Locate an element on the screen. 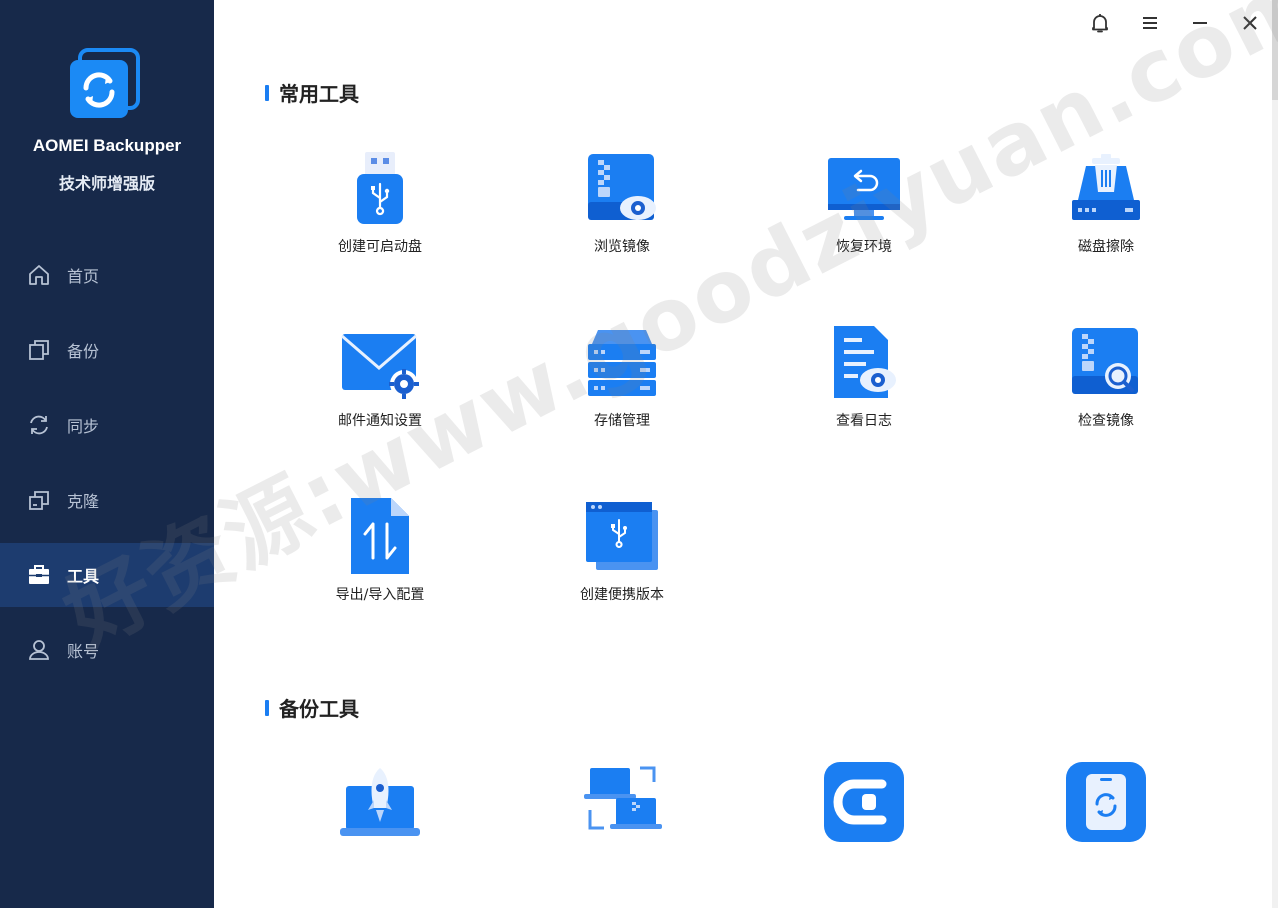 The image size is (1278, 908). tool-disk-wipe: 磁盘擦除 is located at coordinates (1106, 211).